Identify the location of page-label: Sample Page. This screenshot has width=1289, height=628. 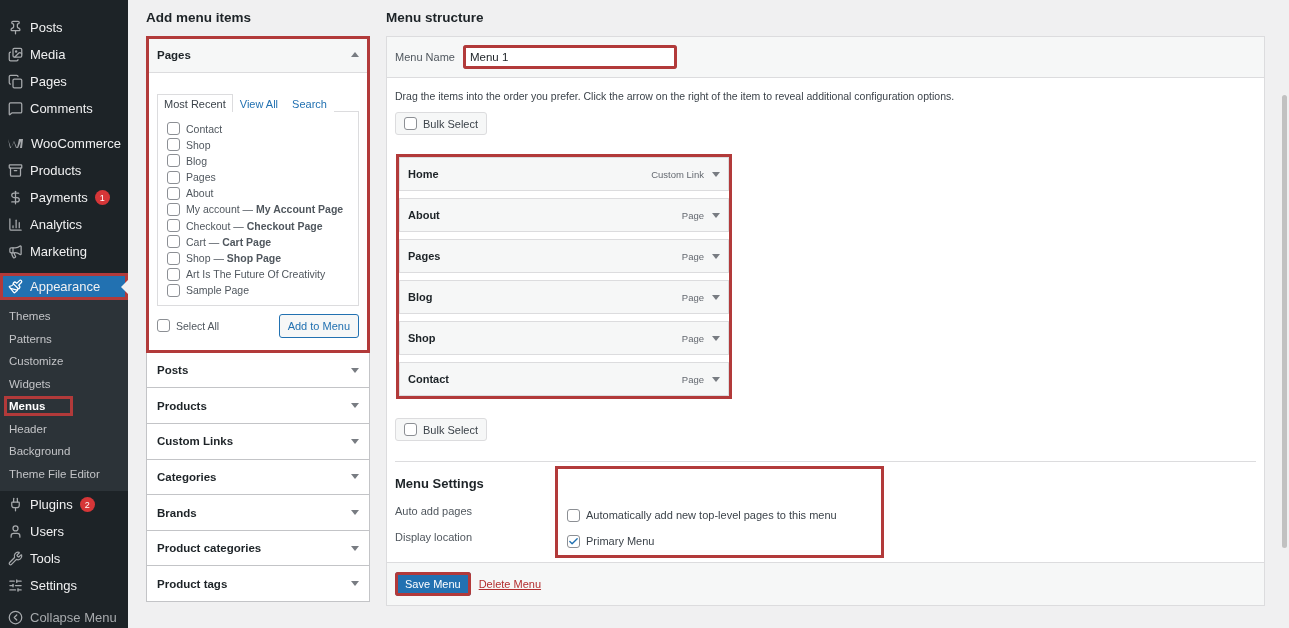
(218, 290).